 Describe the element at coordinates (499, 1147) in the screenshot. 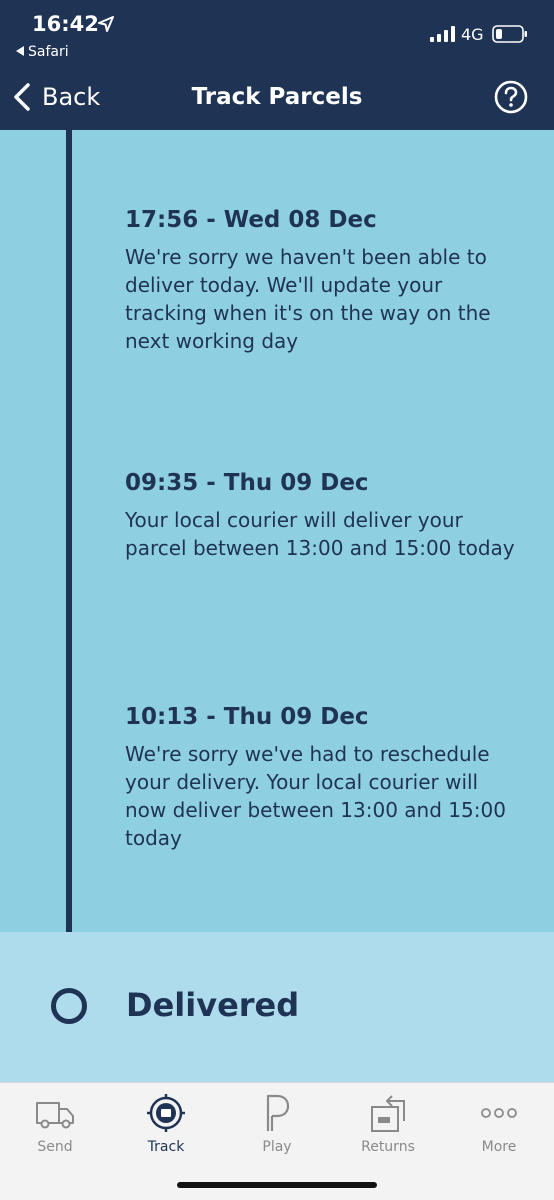

I see `tab-label: More` at that location.